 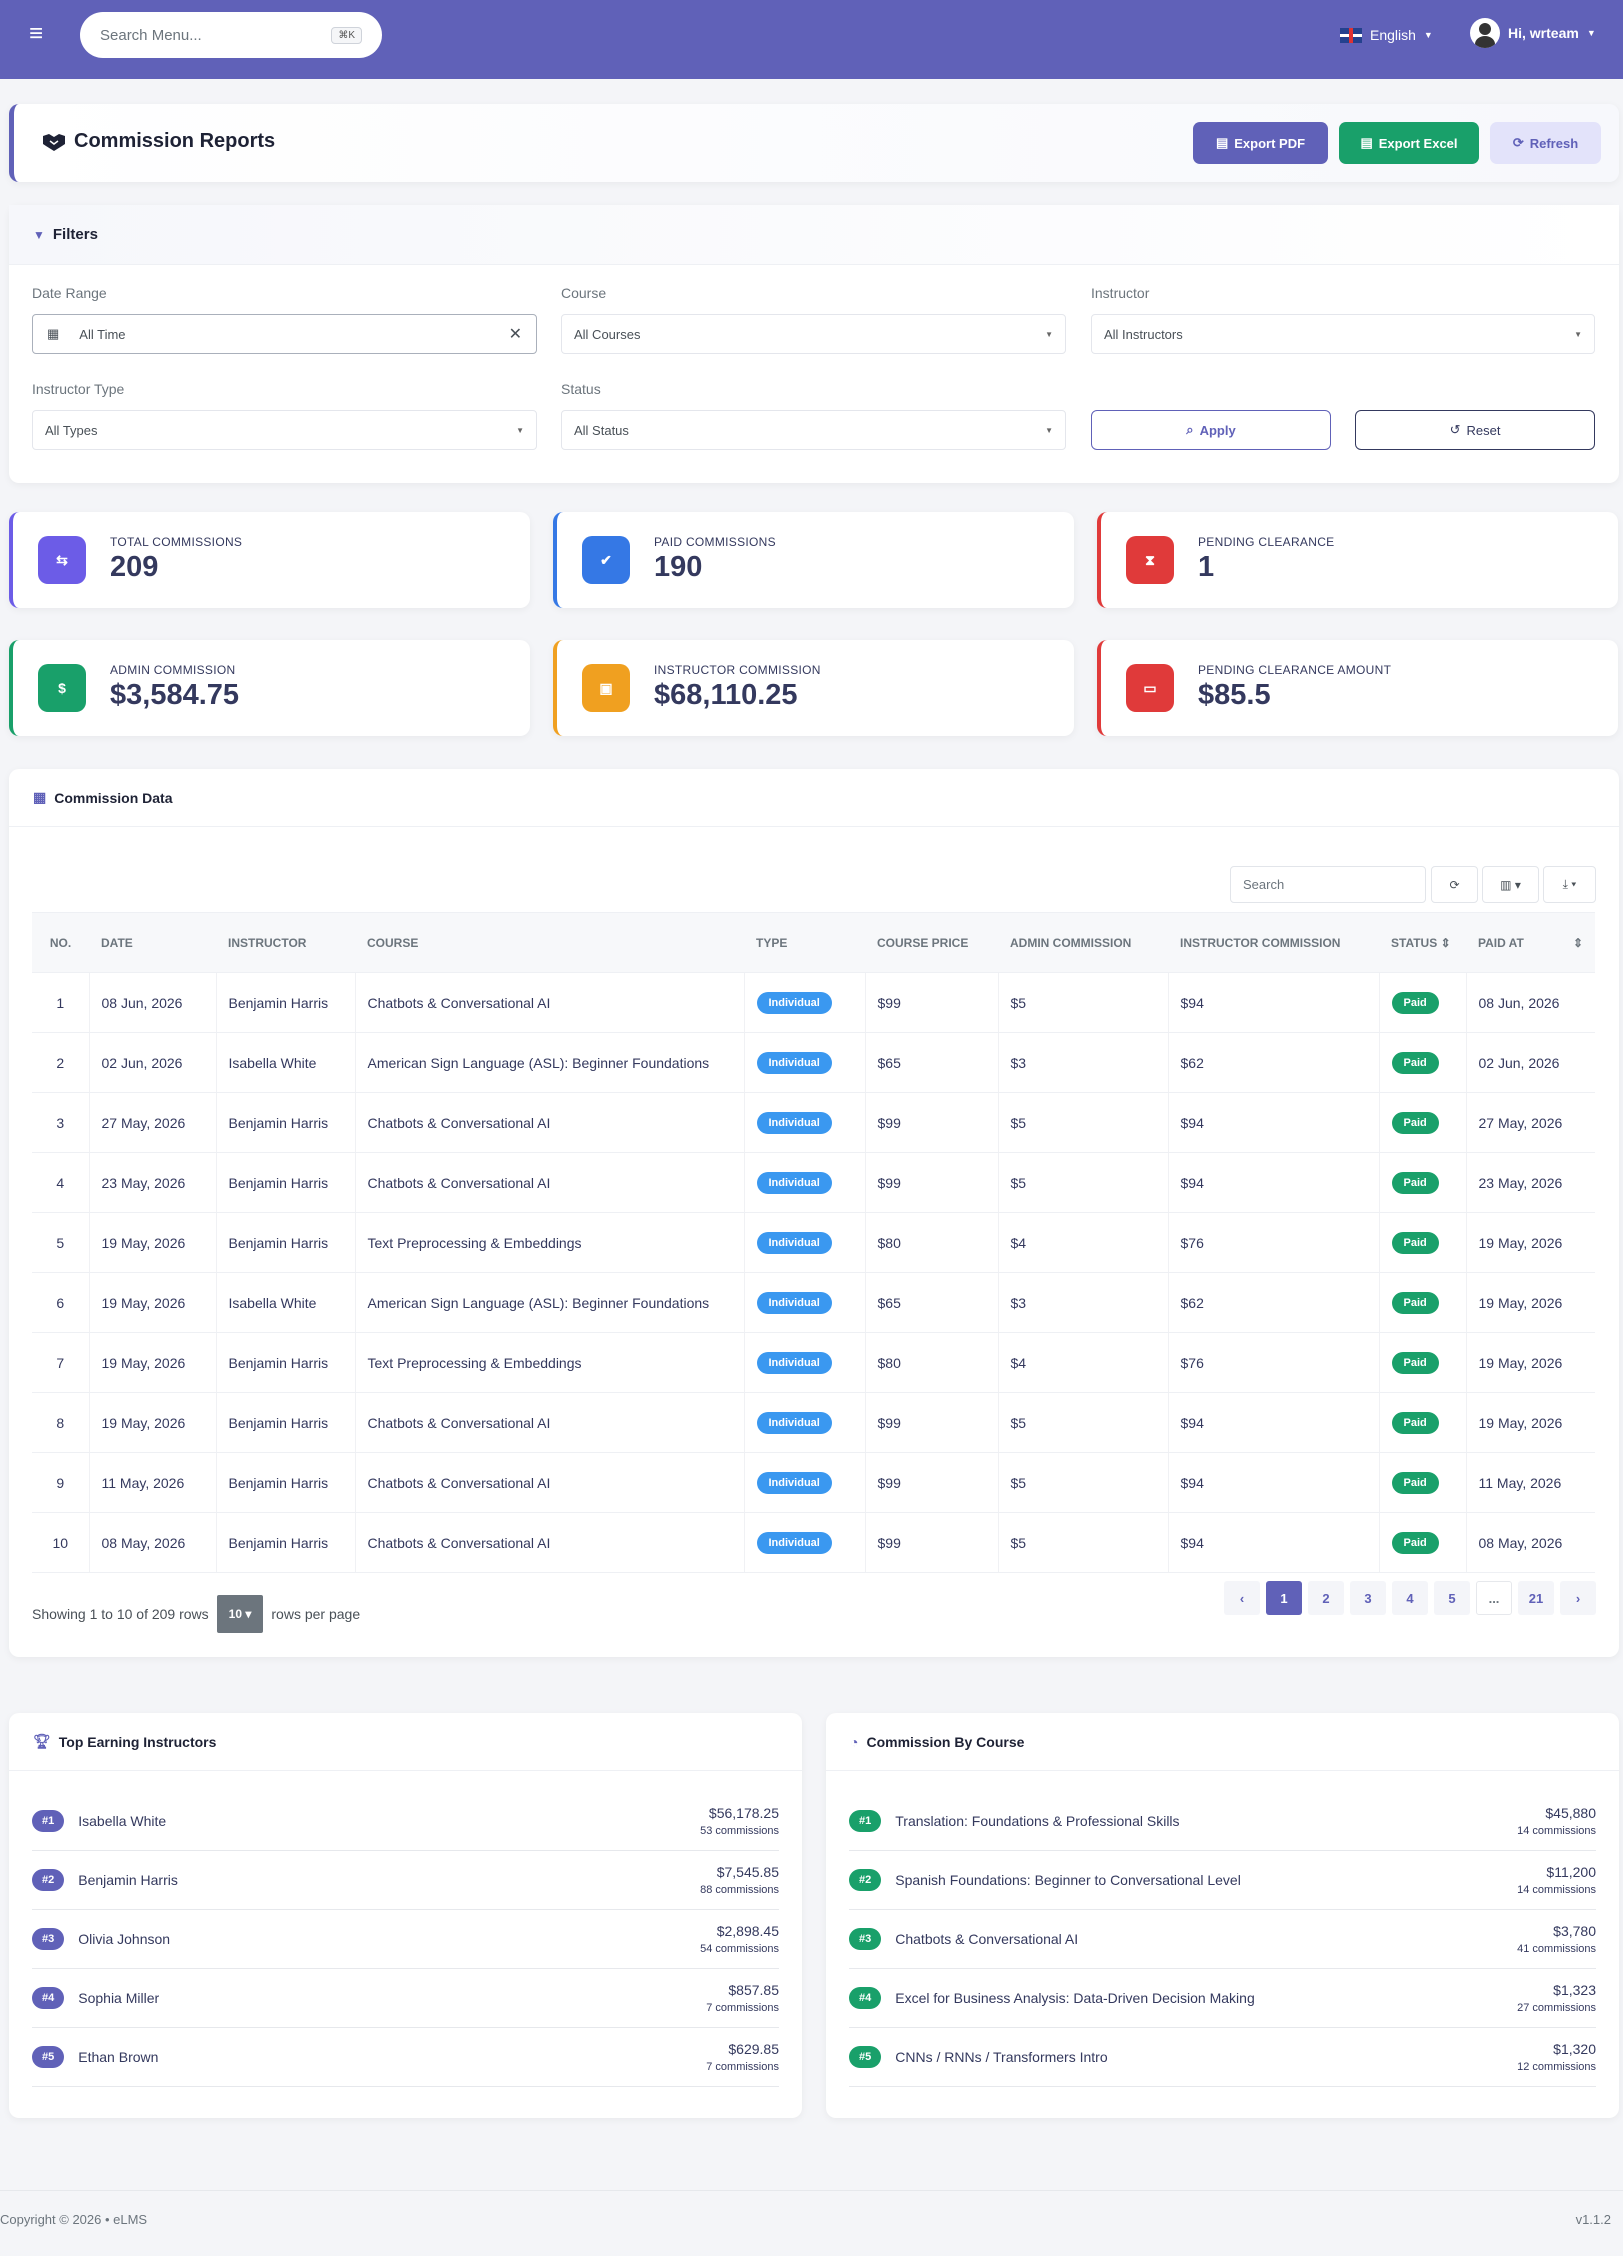 What do you see at coordinates (1475, 430) in the screenshot?
I see `reset-button: ↺ Reset` at bounding box center [1475, 430].